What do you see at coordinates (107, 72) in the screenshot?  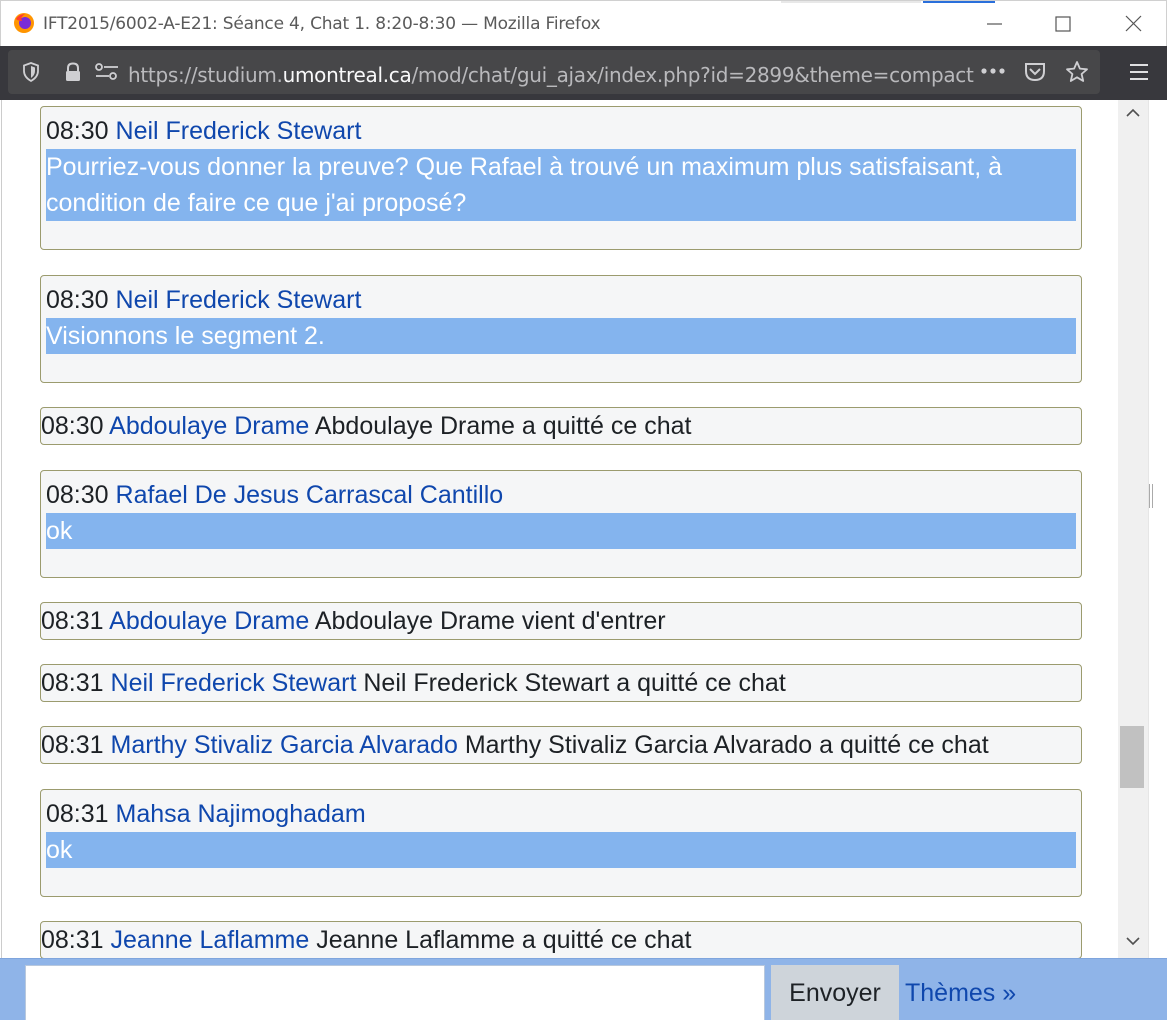 I see `permissions-icon` at bounding box center [107, 72].